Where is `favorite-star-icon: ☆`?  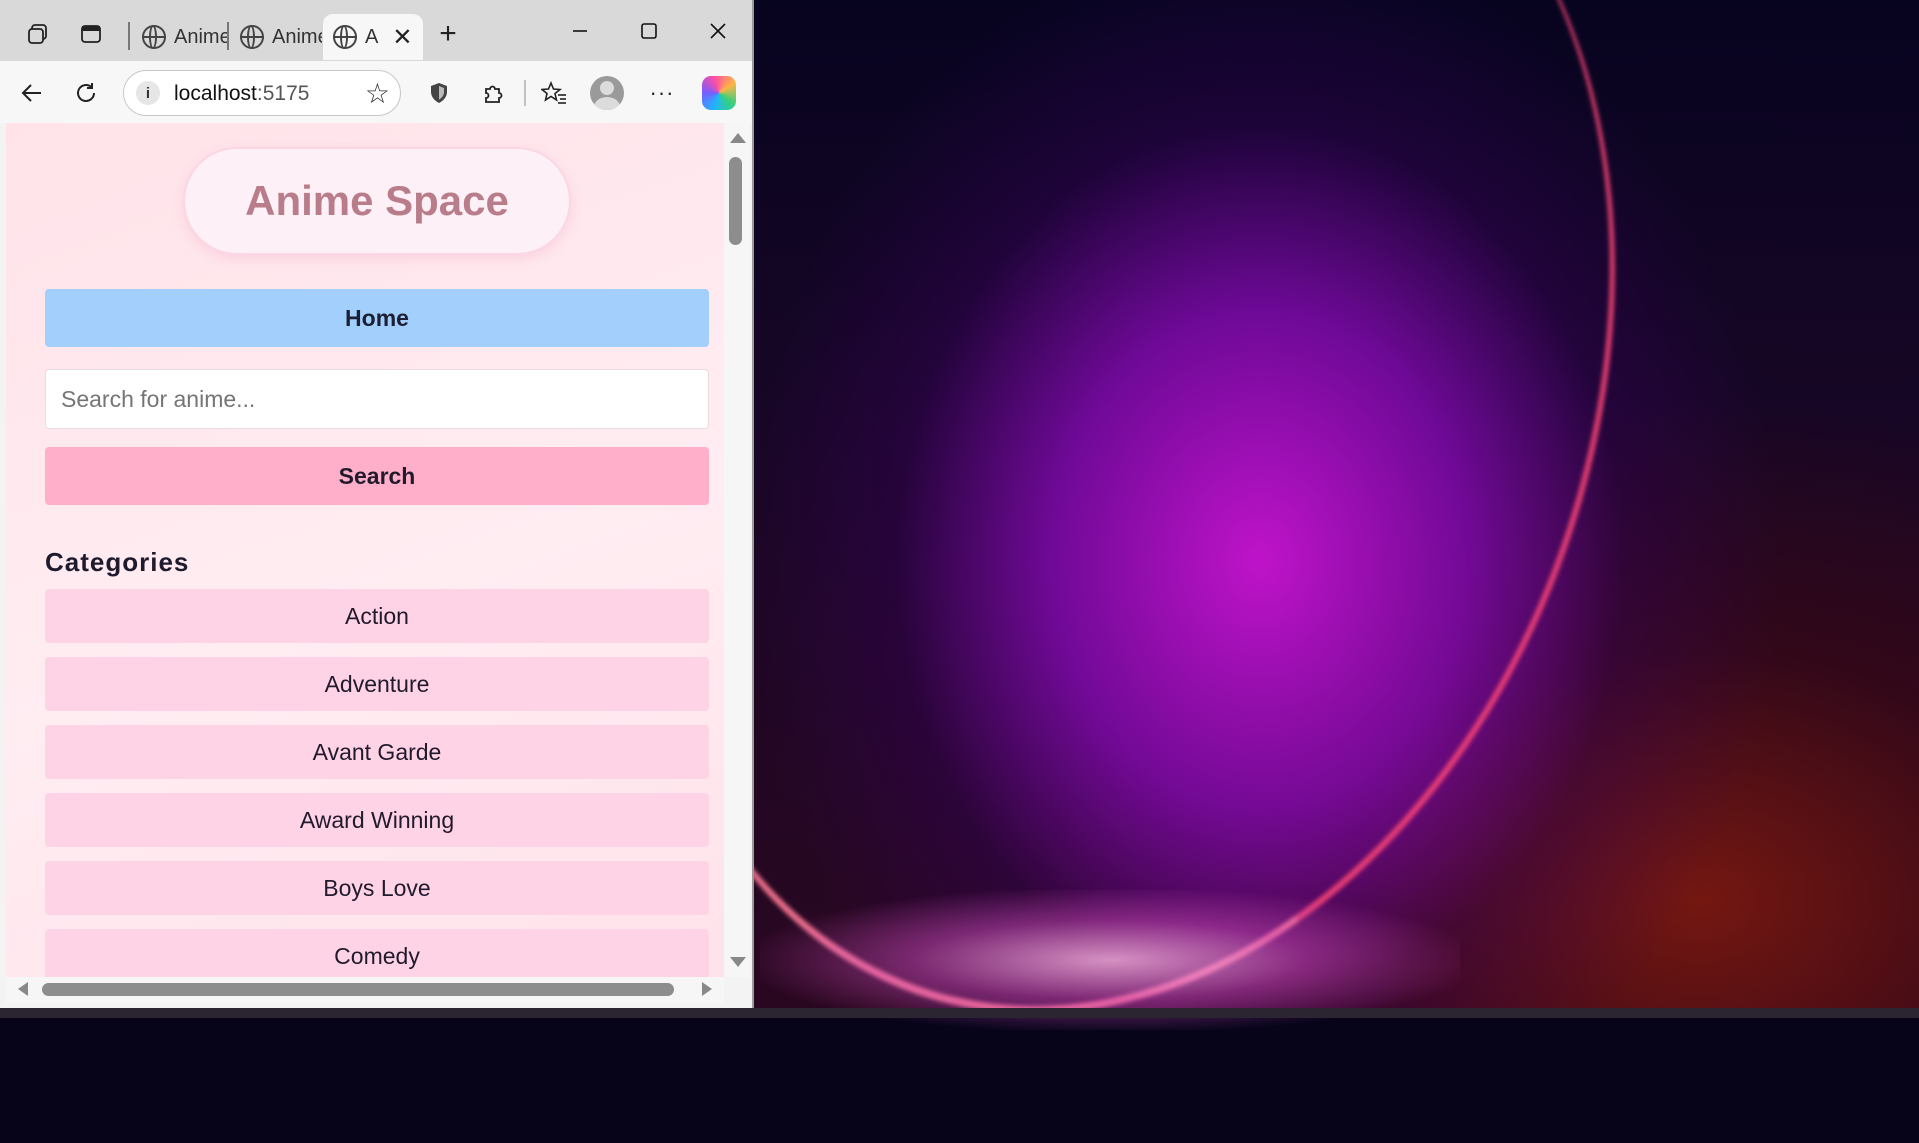
favorite-star-icon: ☆ is located at coordinates (377, 93).